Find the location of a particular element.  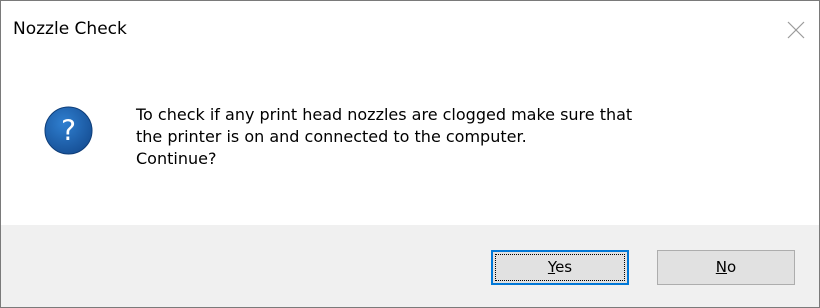

focus-rectangle is located at coordinates (560, 267).